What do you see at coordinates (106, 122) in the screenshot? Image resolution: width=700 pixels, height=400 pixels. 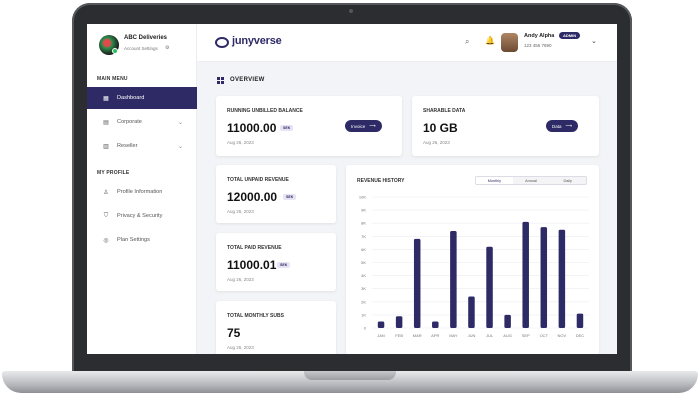 I see `building-icon: ▤` at bounding box center [106, 122].